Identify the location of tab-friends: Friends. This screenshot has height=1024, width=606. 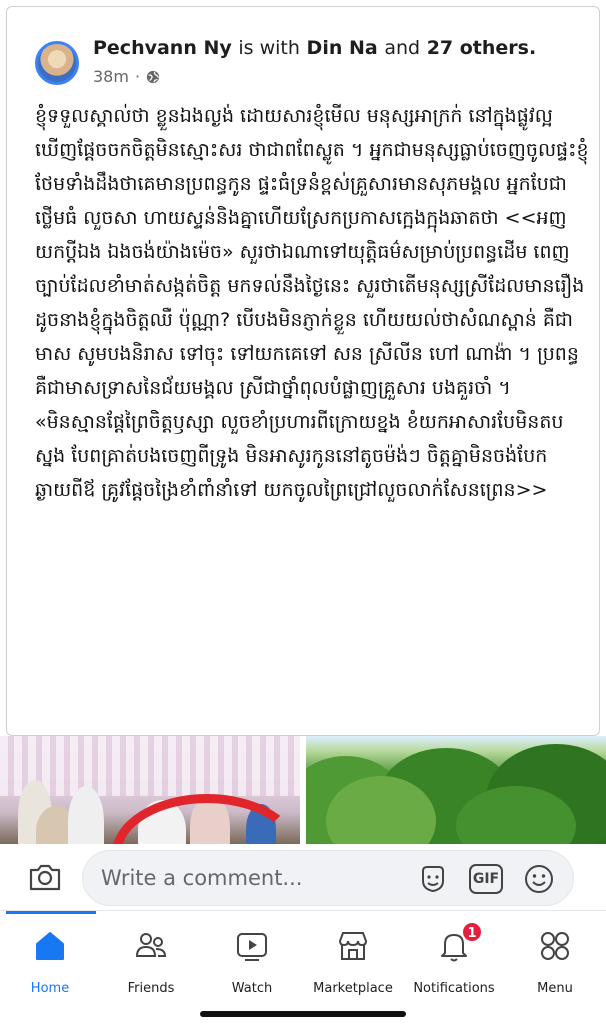
(151, 963).